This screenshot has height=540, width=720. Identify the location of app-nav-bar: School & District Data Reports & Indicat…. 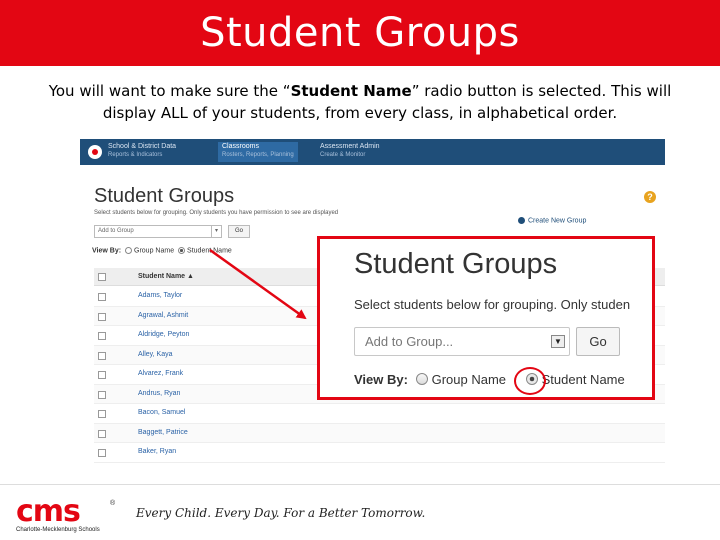
(372, 152).